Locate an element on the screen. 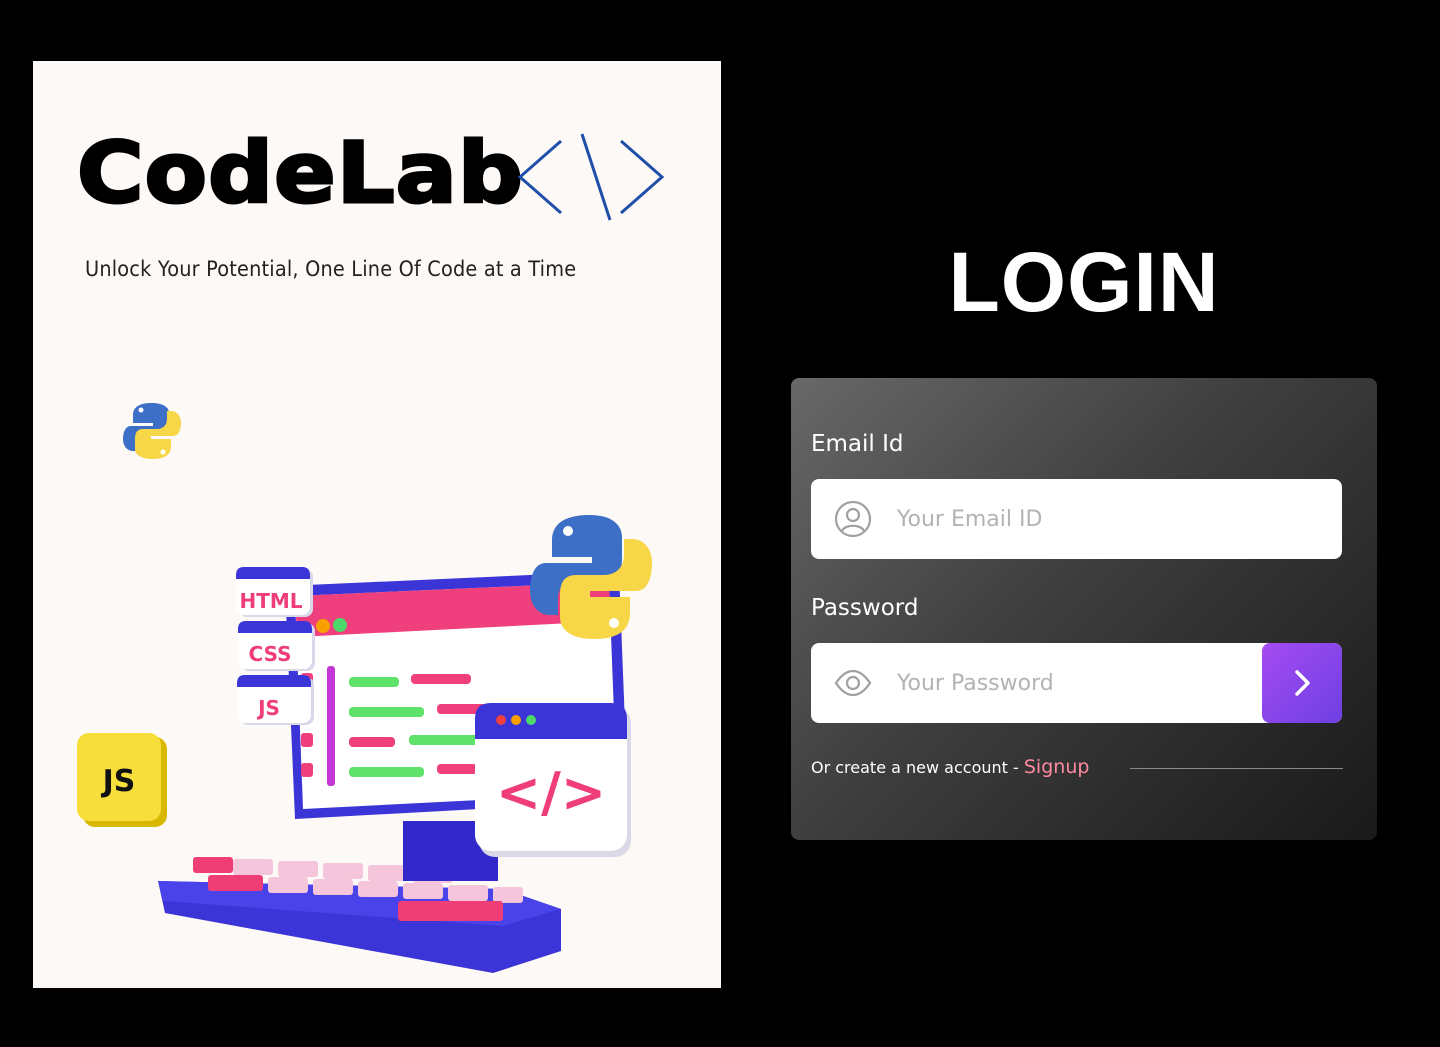 Image resolution: width=1440 pixels, height=1047 pixels. login-submit-button is located at coordinates (1302, 683).